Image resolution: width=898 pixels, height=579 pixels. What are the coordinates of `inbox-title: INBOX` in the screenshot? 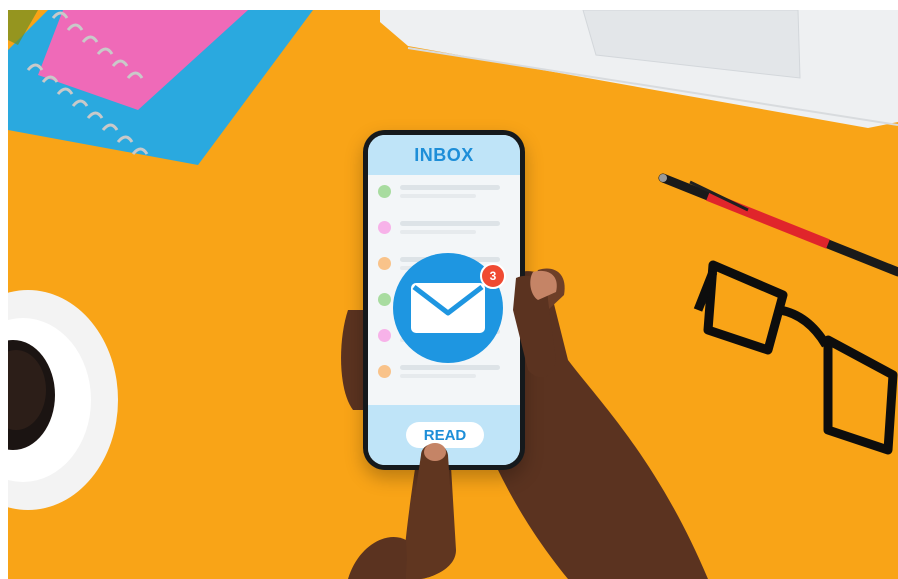 It's located at (444, 154).